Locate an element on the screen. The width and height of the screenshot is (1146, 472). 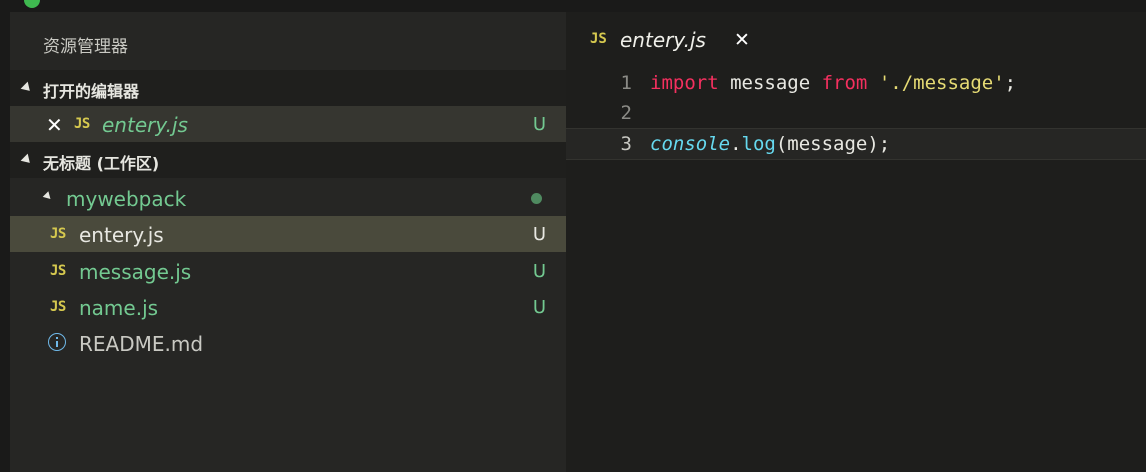
line-number: 3 is located at coordinates (626, 144).